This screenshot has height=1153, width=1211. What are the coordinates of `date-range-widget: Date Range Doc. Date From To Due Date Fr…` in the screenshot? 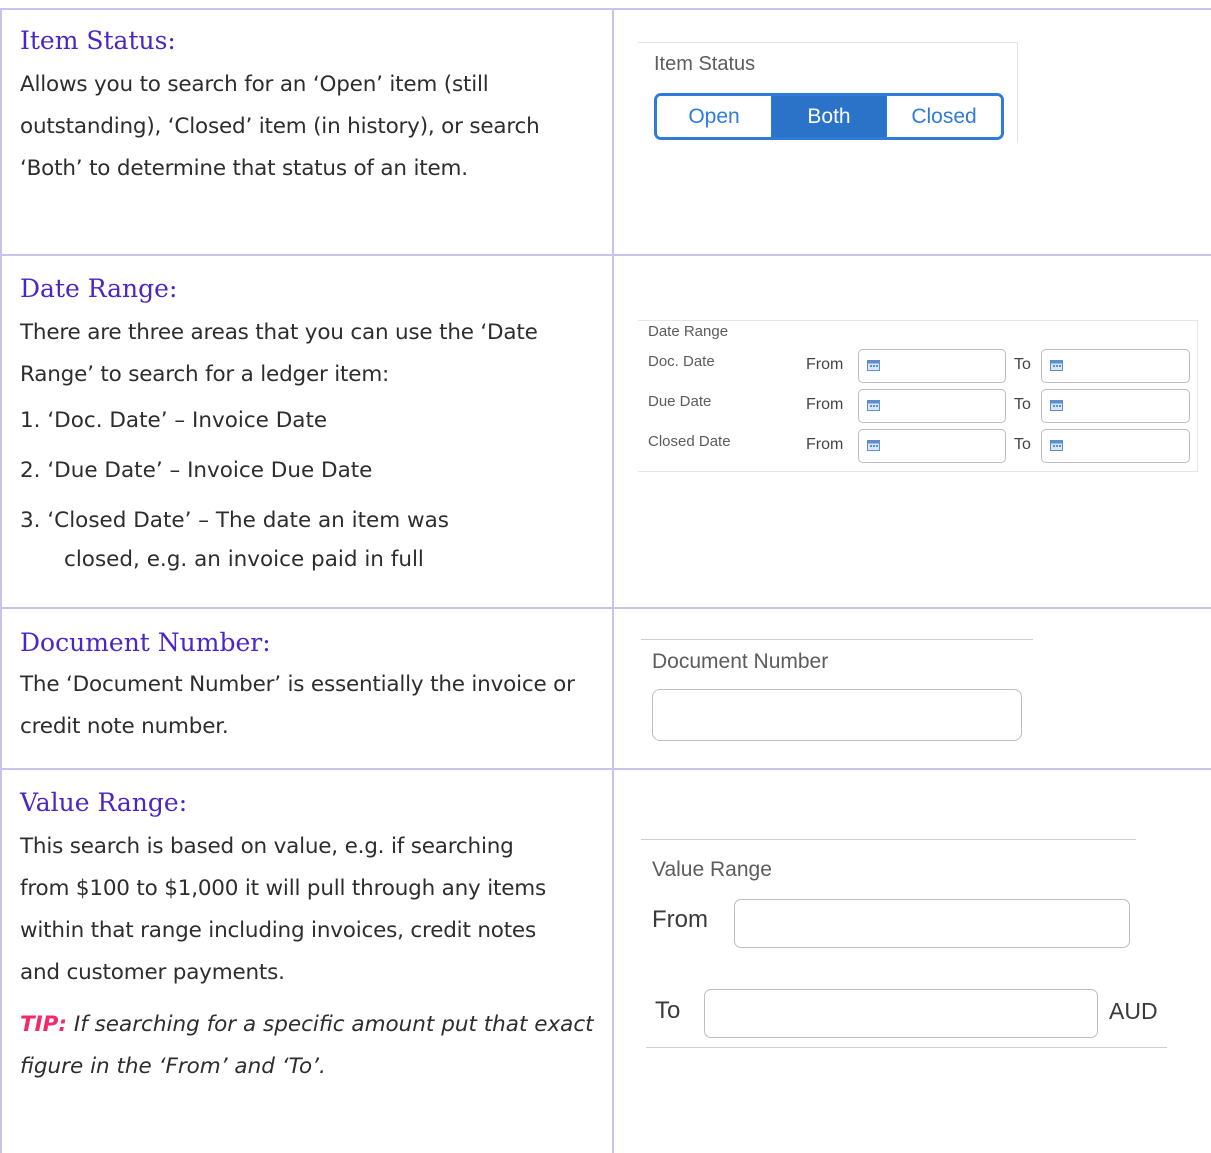 It's located at (918, 396).